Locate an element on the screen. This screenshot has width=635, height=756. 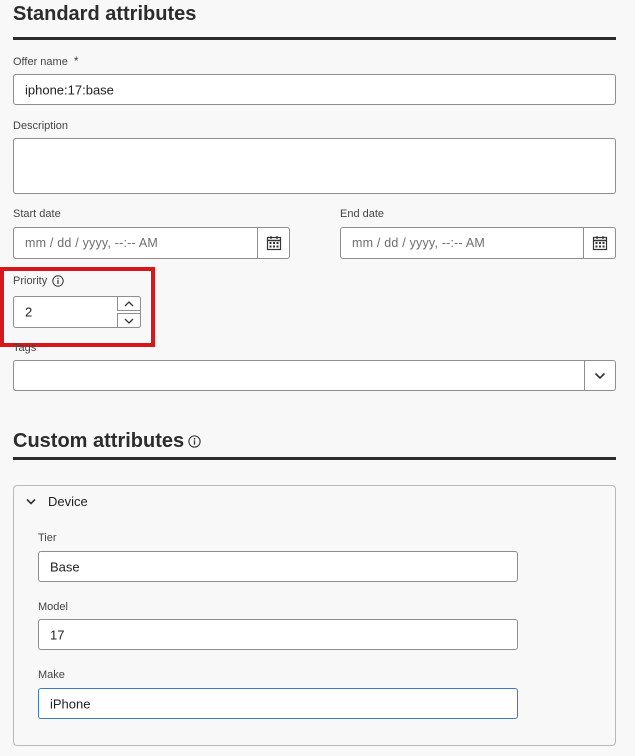
start-date-placeholder: mm / dd / yyyy, --:-- AM is located at coordinates (92, 243).